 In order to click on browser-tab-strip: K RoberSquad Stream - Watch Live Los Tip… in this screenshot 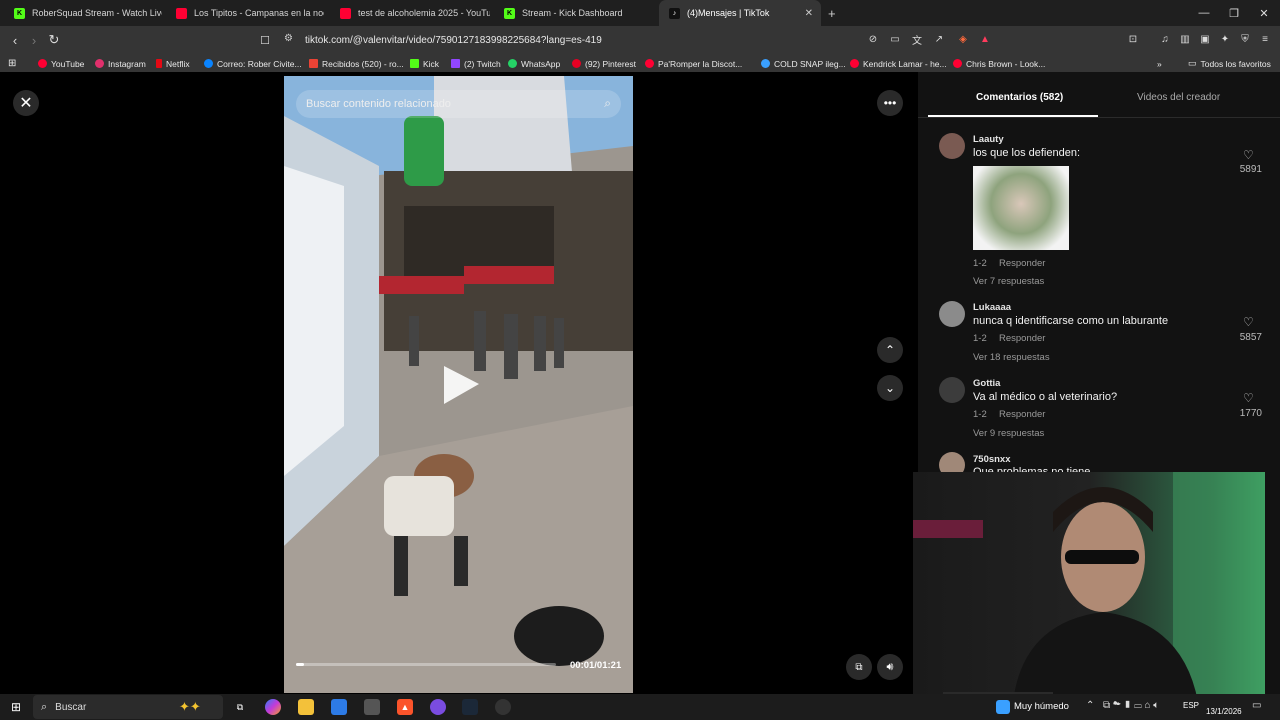, I will do `click(640, 13)`.